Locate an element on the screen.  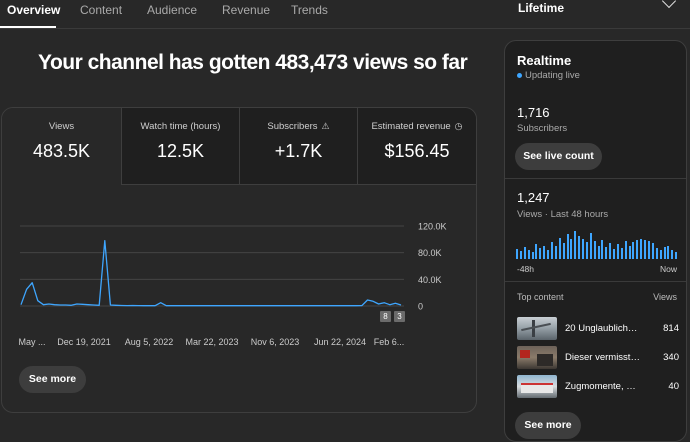
subscriber-count: 1,716 is located at coordinates (533, 112).